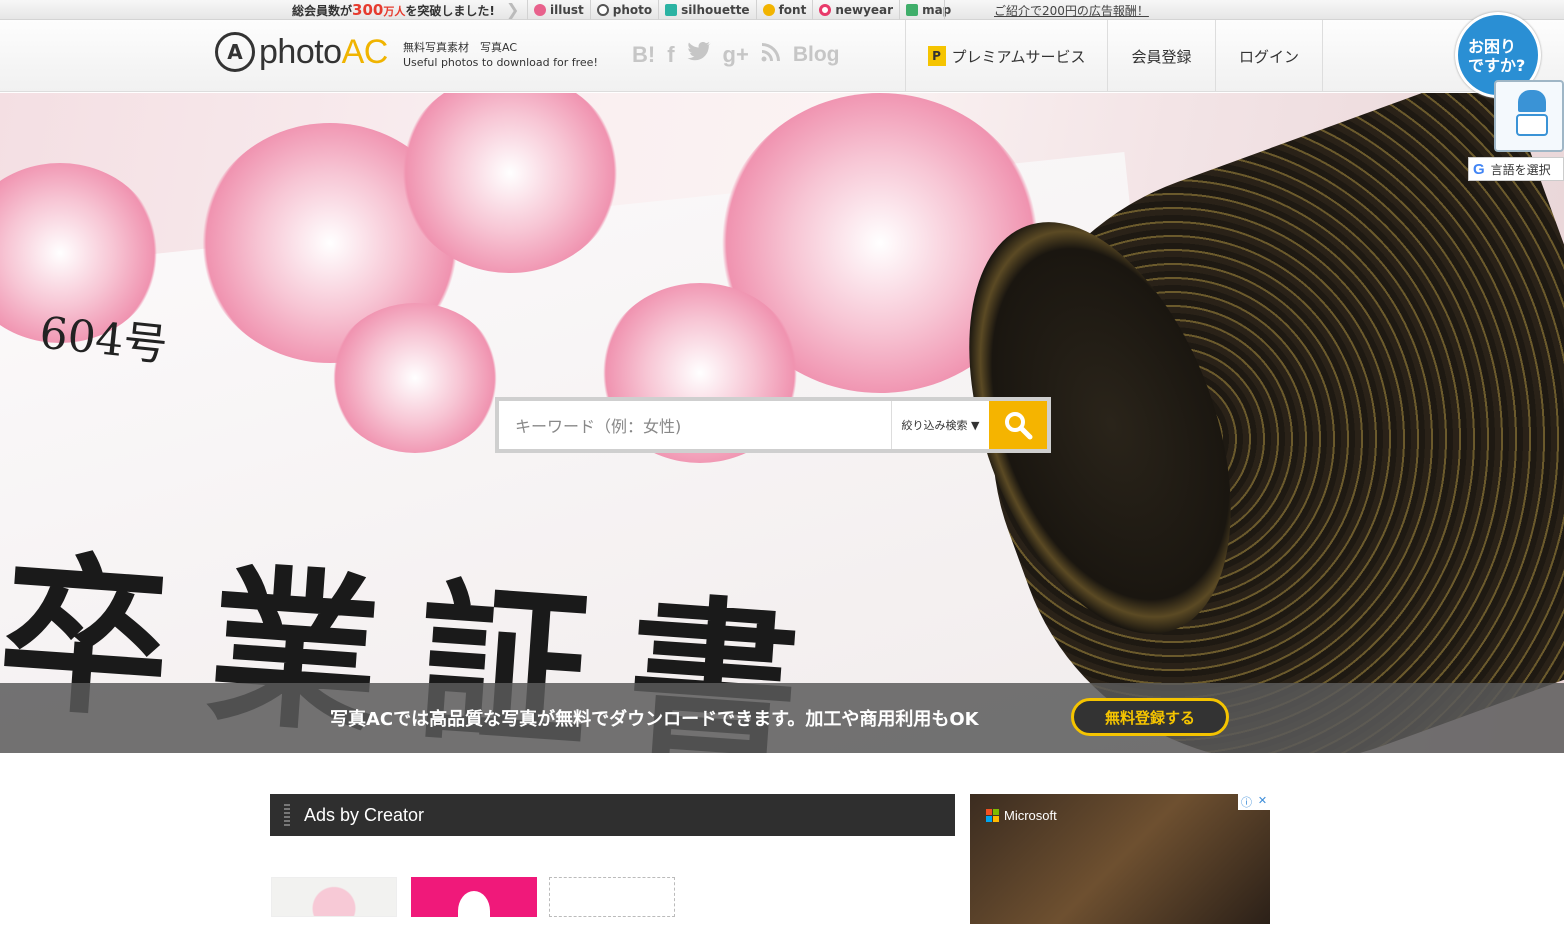 The image size is (1564, 931). Describe the element at coordinates (768, 10) in the screenshot. I see `font-icon` at that location.